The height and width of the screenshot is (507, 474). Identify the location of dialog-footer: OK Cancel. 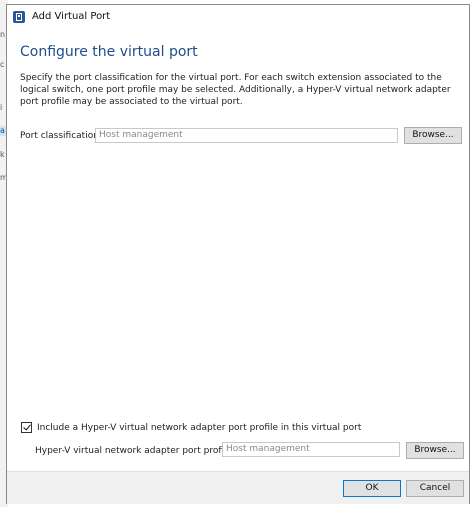
(238, 487).